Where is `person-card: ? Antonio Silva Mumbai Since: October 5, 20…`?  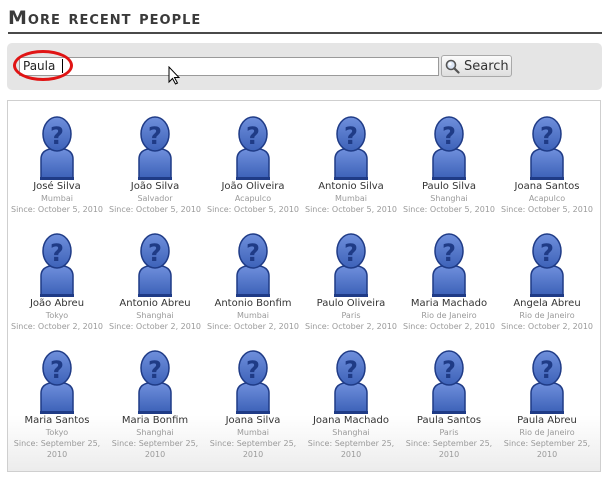 person-card: ? Antonio Silva Mumbai Since: October 5, 20… is located at coordinates (351, 165).